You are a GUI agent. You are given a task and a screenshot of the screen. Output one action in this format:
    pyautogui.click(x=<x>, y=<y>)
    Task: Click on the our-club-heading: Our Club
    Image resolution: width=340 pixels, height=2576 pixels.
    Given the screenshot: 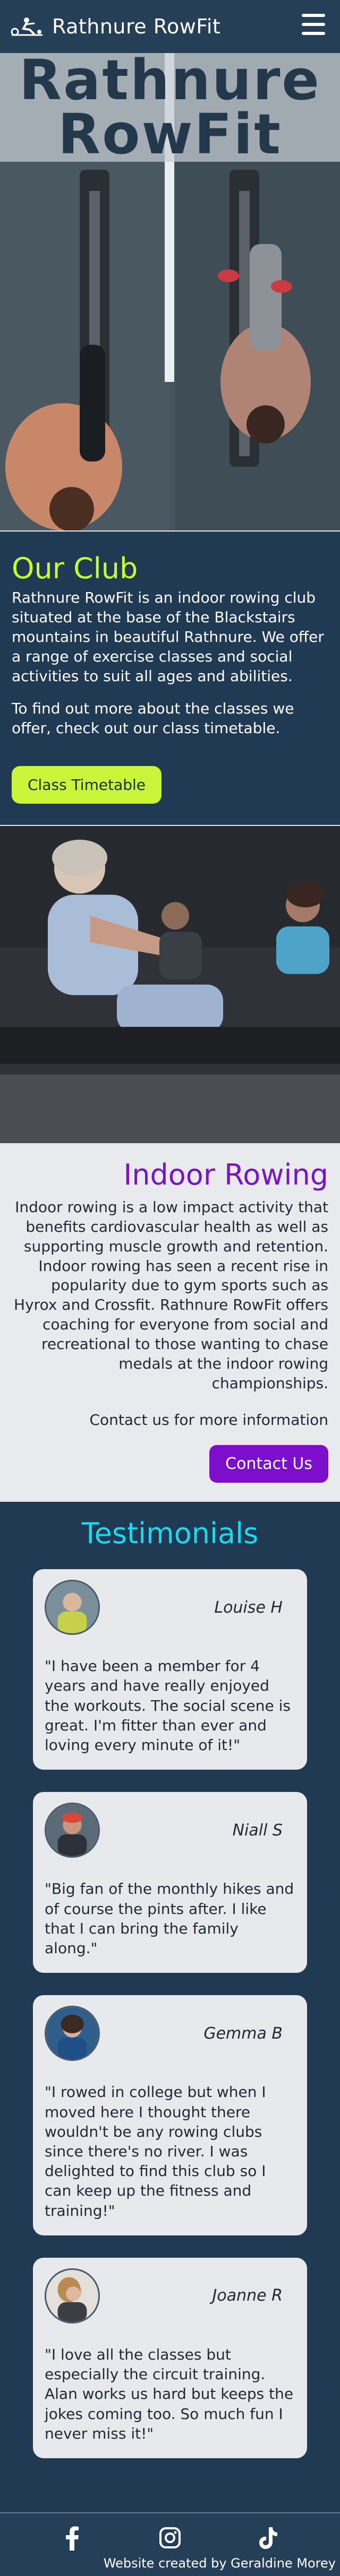 What is the action you would take?
    pyautogui.click(x=75, y=568)
    